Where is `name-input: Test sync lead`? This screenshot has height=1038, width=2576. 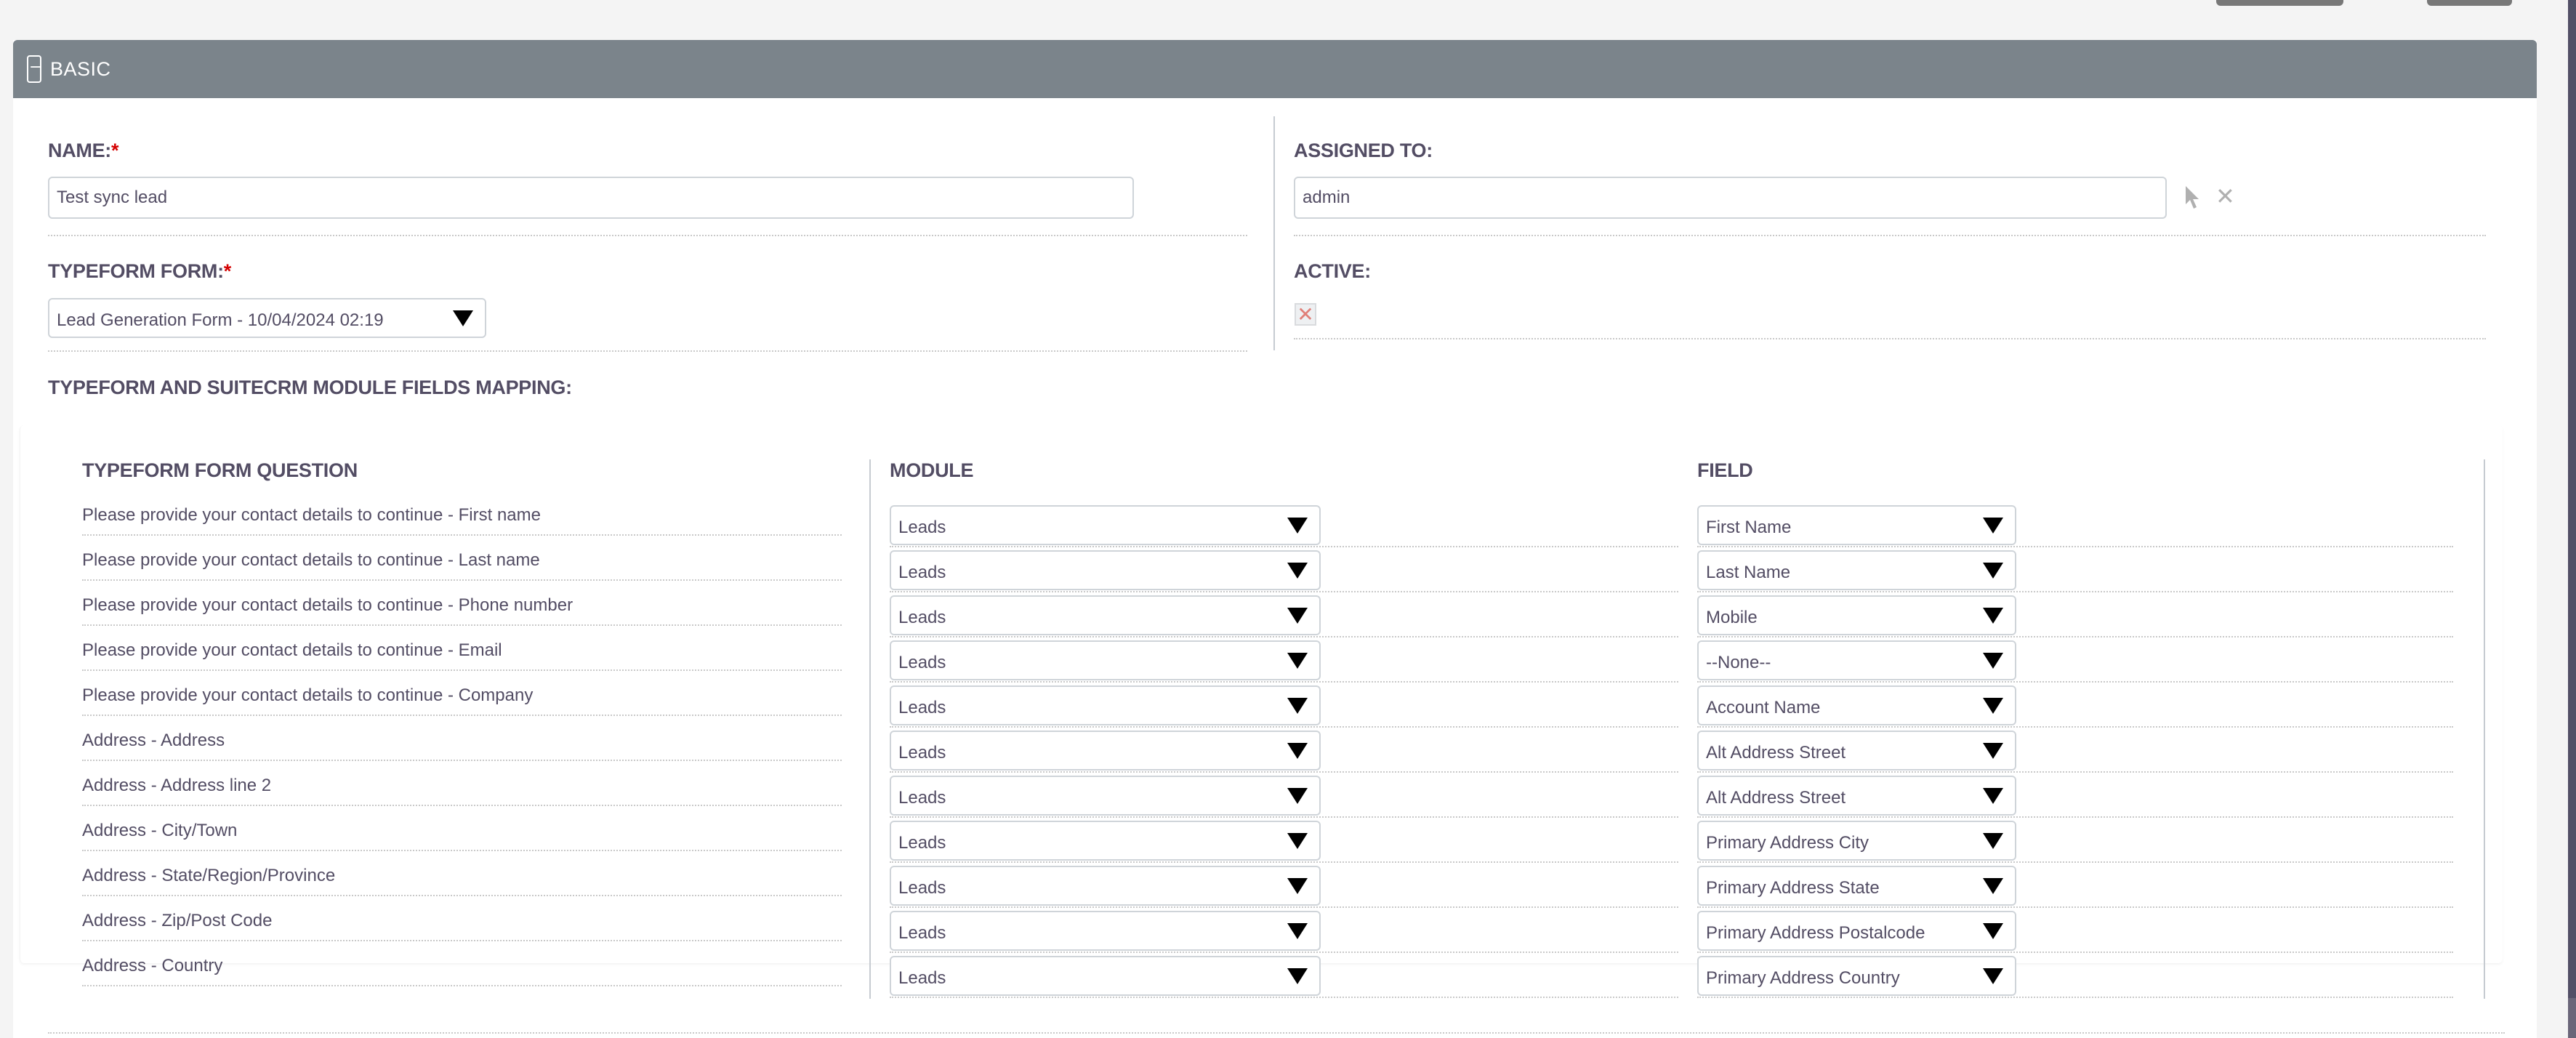
name-input: Test sync lead is located at coordinates (591, 198).